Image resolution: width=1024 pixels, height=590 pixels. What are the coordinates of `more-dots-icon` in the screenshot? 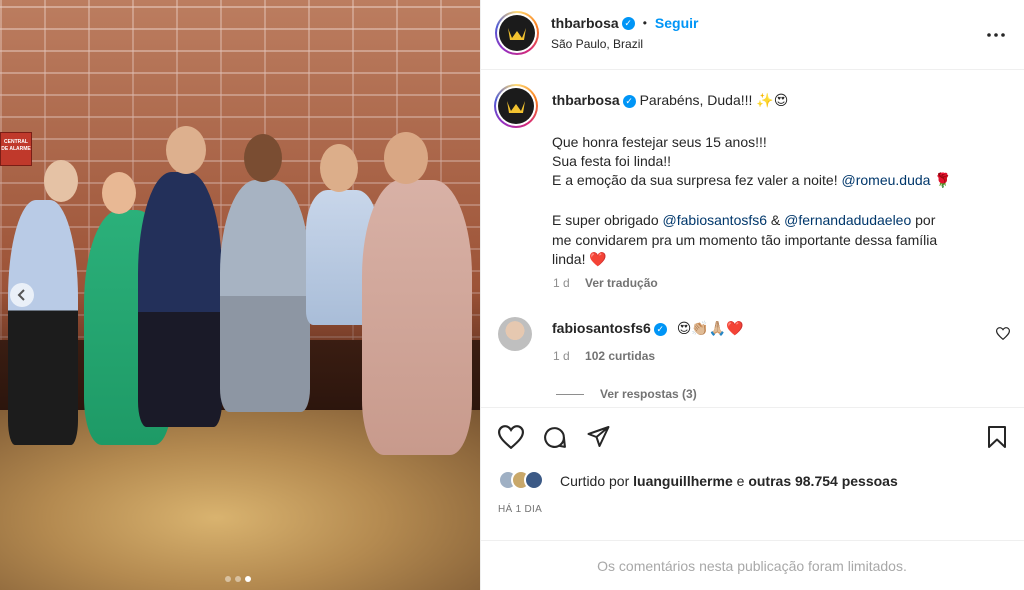 It's located at (996, 35).